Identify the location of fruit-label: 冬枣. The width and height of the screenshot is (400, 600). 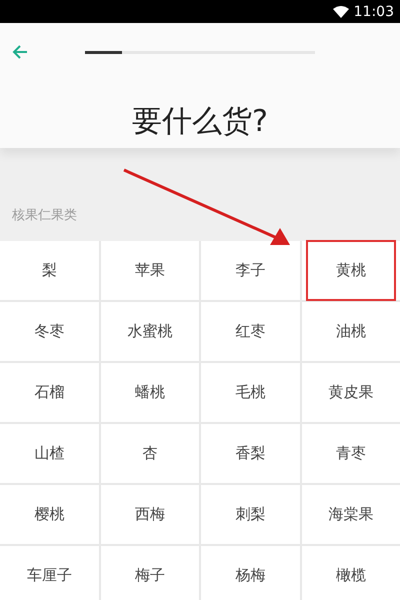
(49, 331).